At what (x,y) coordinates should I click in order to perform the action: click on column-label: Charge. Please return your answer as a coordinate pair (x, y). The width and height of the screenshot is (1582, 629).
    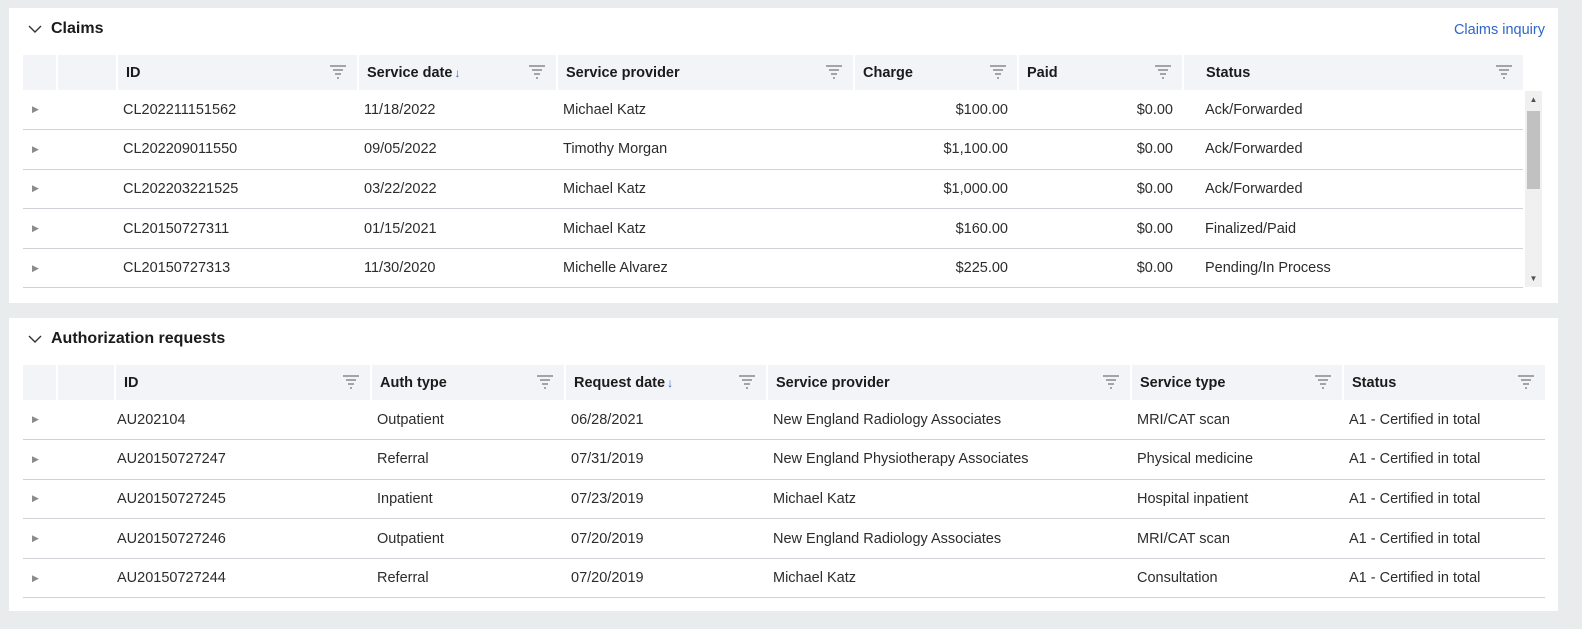
    Looking at the image, I should click on (888, 72).